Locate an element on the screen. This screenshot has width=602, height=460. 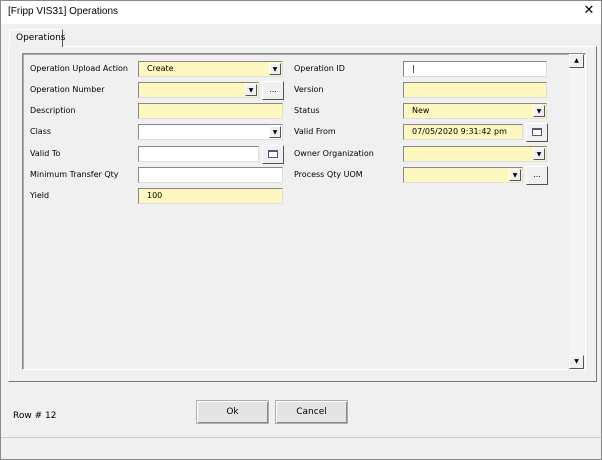
divider is located at coordinates (301, 437).